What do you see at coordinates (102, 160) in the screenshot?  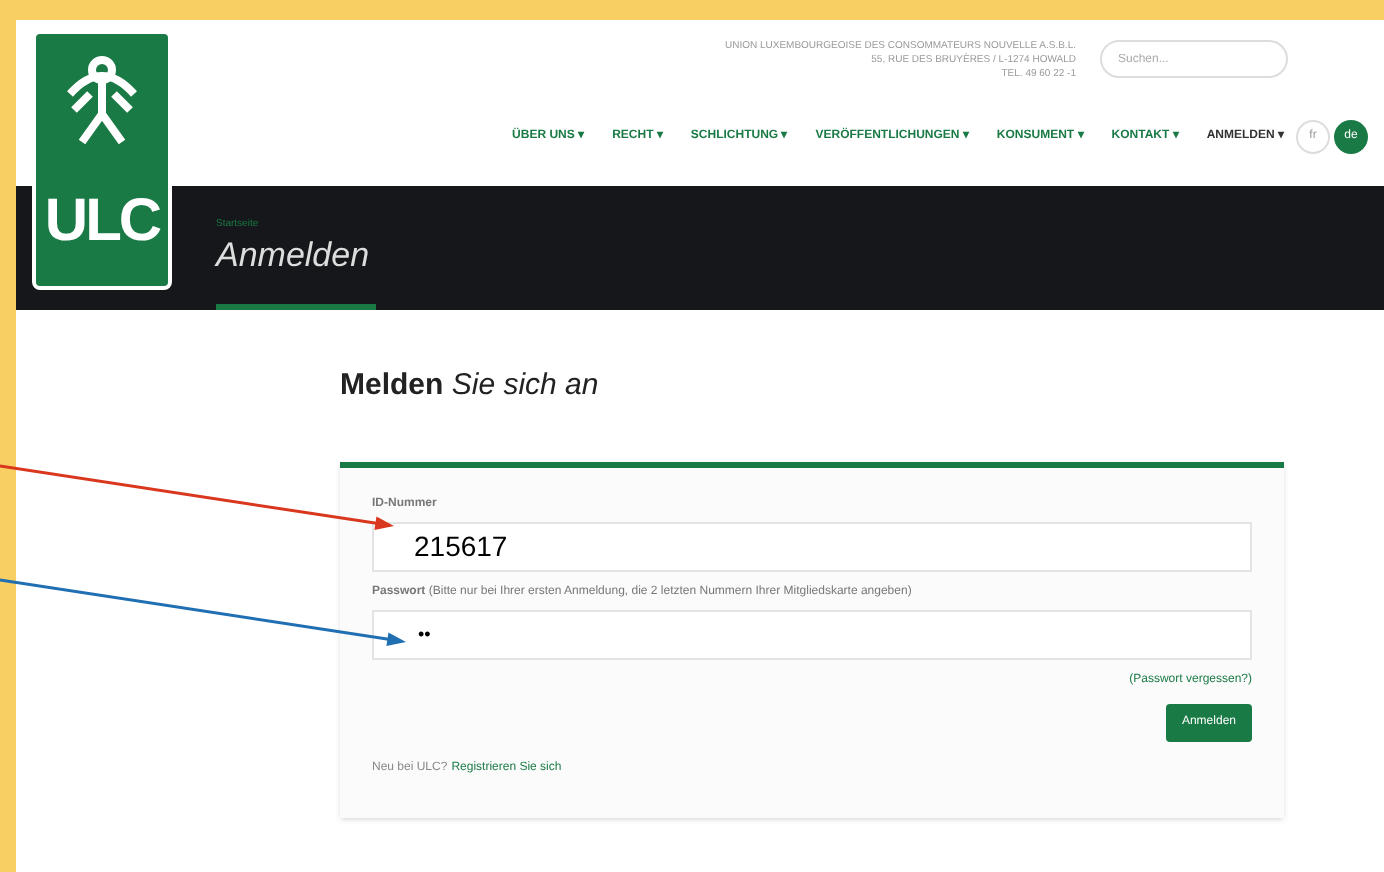 I see `logo: ULC` at bounding box center [102, 160].